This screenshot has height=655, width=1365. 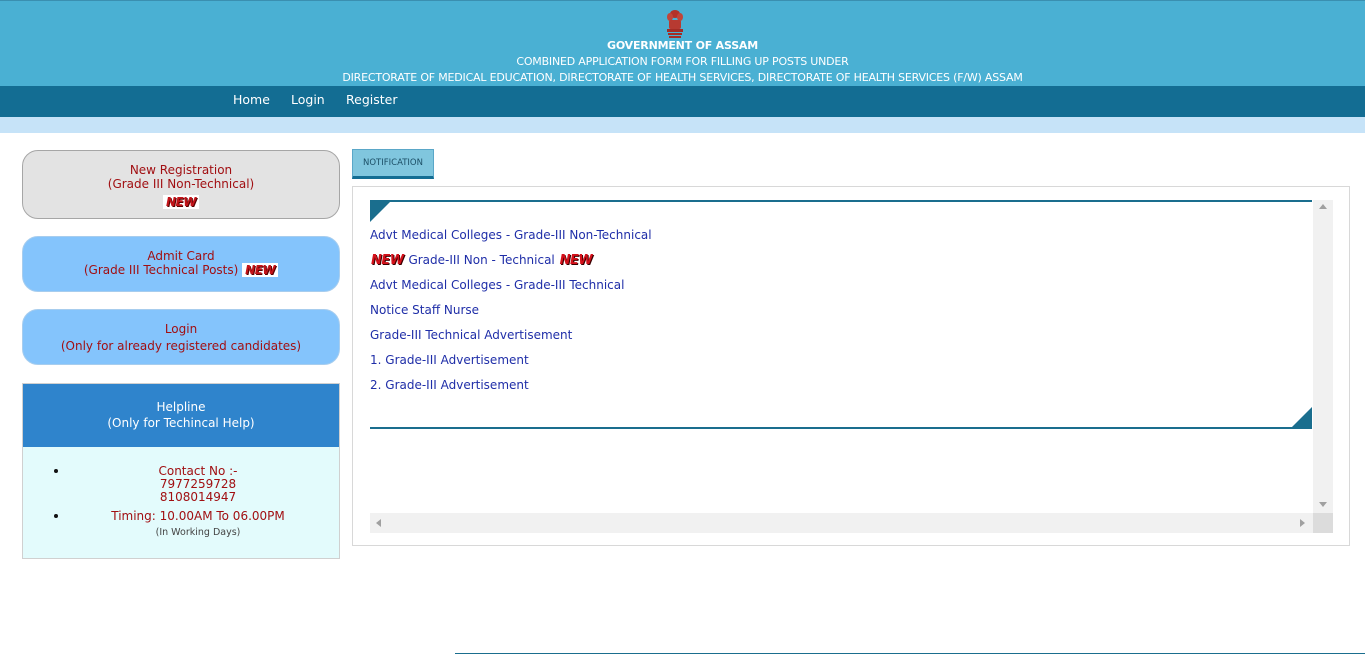 What do you see at coordinates (675, 24) in the screenshot?
I see `state-emblem-icon` at bounding box center [675, 24].